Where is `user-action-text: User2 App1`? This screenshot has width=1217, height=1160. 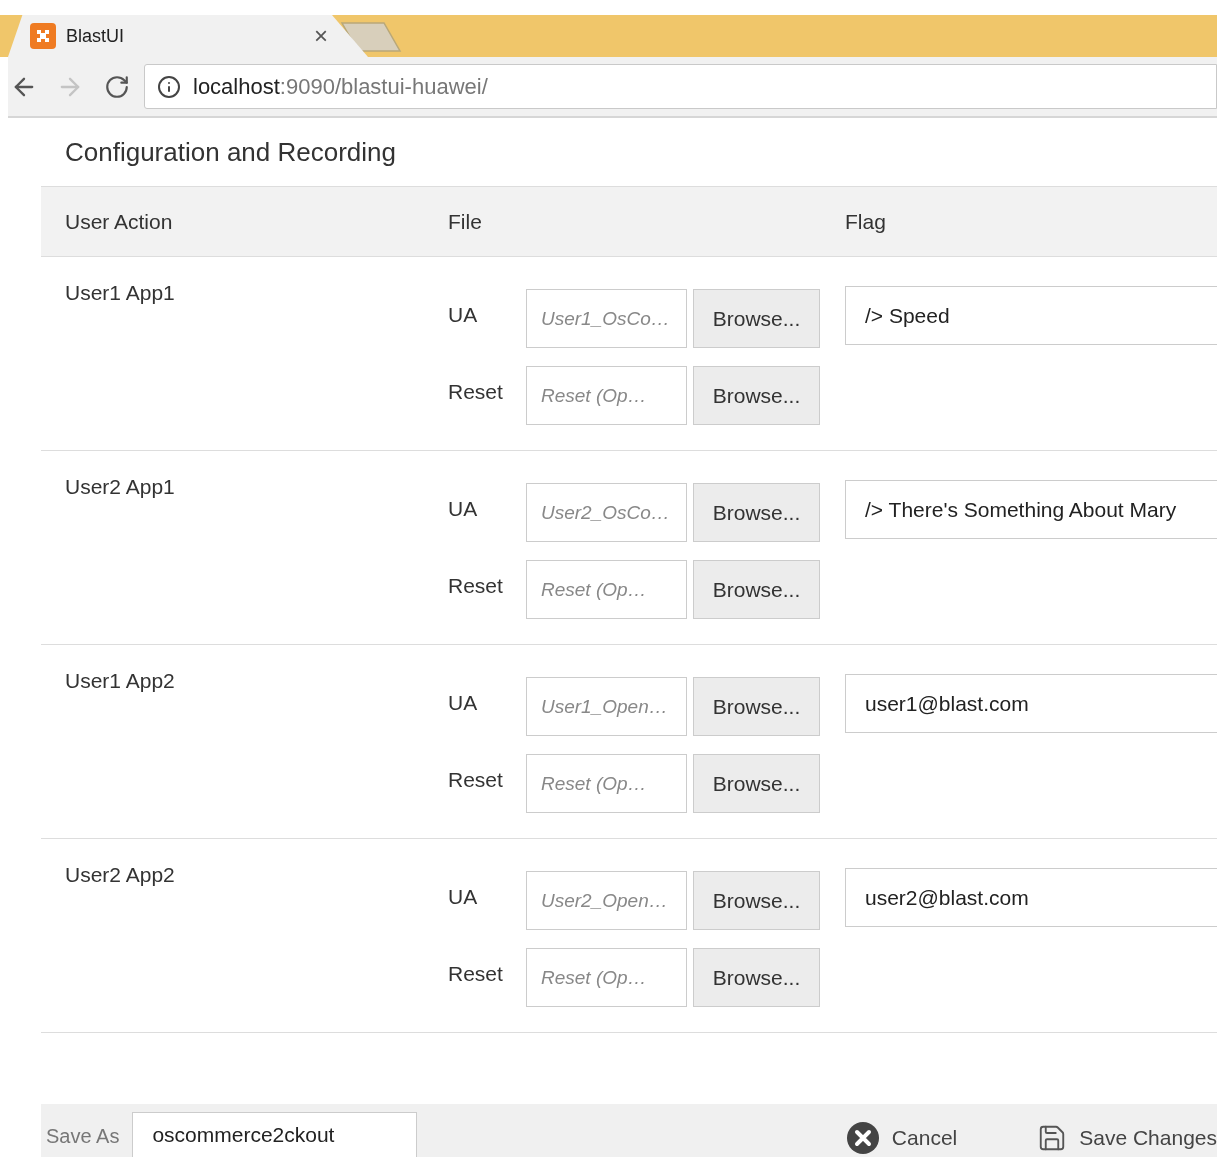 user-action-text: User2 App1 is located at coordinates (120, 486).